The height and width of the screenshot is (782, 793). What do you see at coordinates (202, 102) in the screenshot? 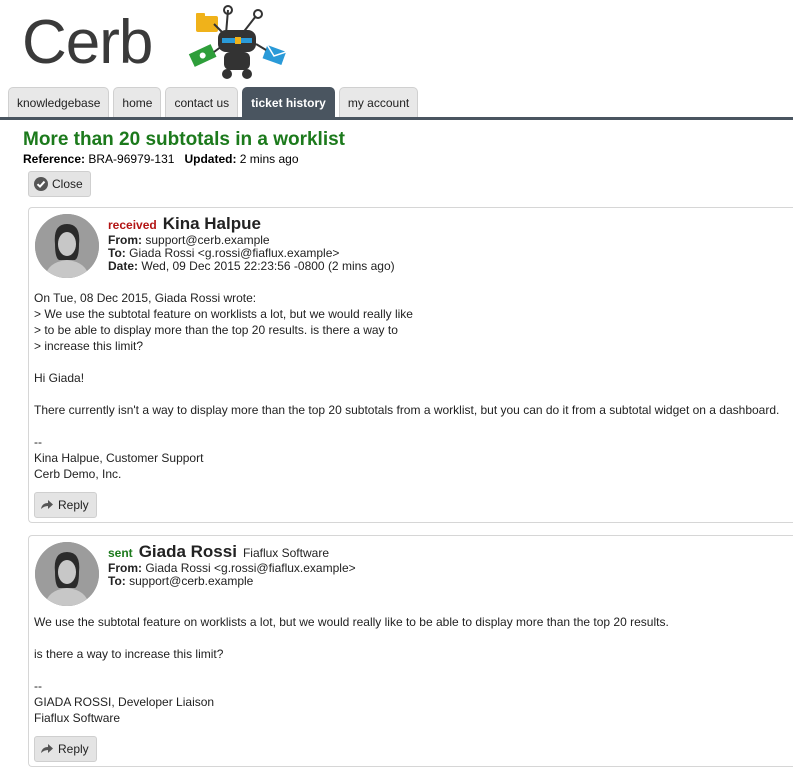
I see `tab-contact-us: contact us` at bounding box center [202, 102].